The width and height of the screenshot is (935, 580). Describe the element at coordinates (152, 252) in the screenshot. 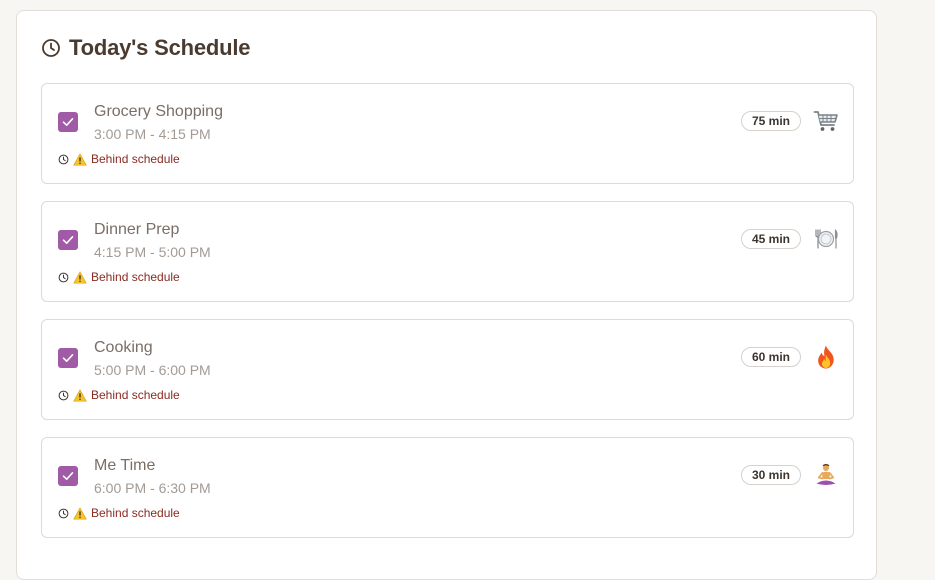

I see `task-time: 4:15 PM - 5:00 PM` at that location.